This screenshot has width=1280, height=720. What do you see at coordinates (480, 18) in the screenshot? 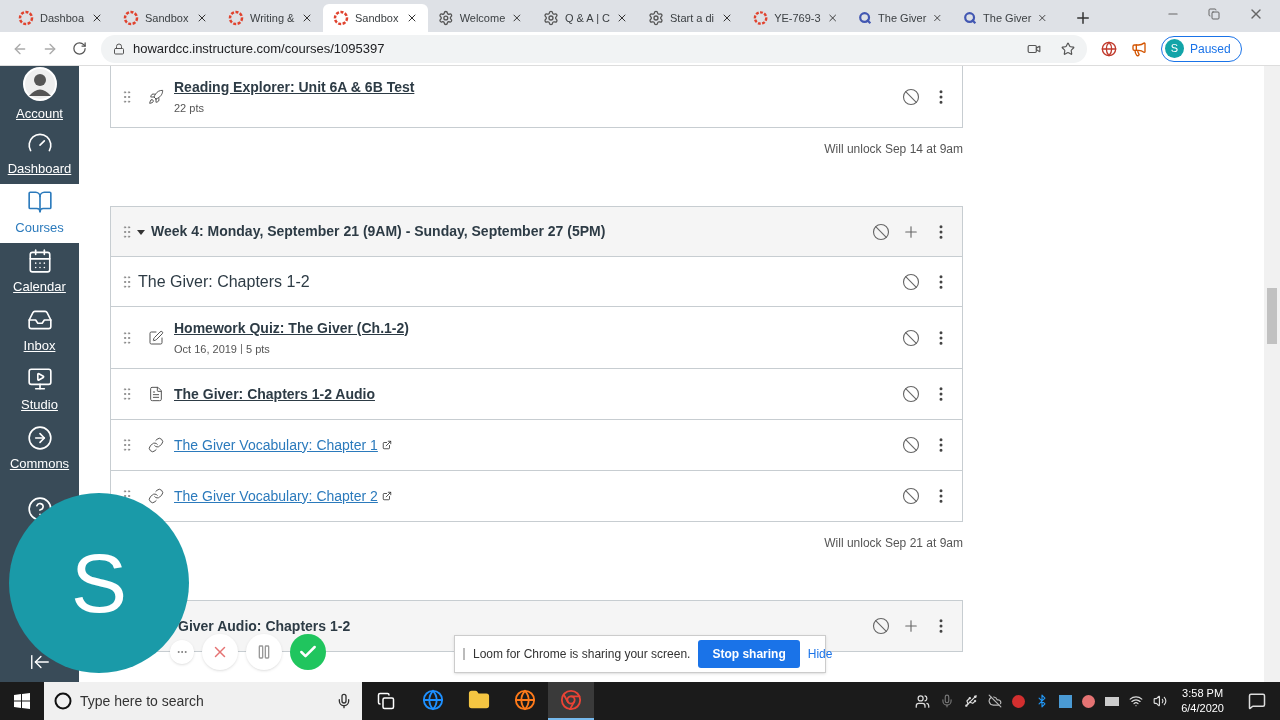
I see `browser-tab: Welcome` at bounding box center [480, 18].